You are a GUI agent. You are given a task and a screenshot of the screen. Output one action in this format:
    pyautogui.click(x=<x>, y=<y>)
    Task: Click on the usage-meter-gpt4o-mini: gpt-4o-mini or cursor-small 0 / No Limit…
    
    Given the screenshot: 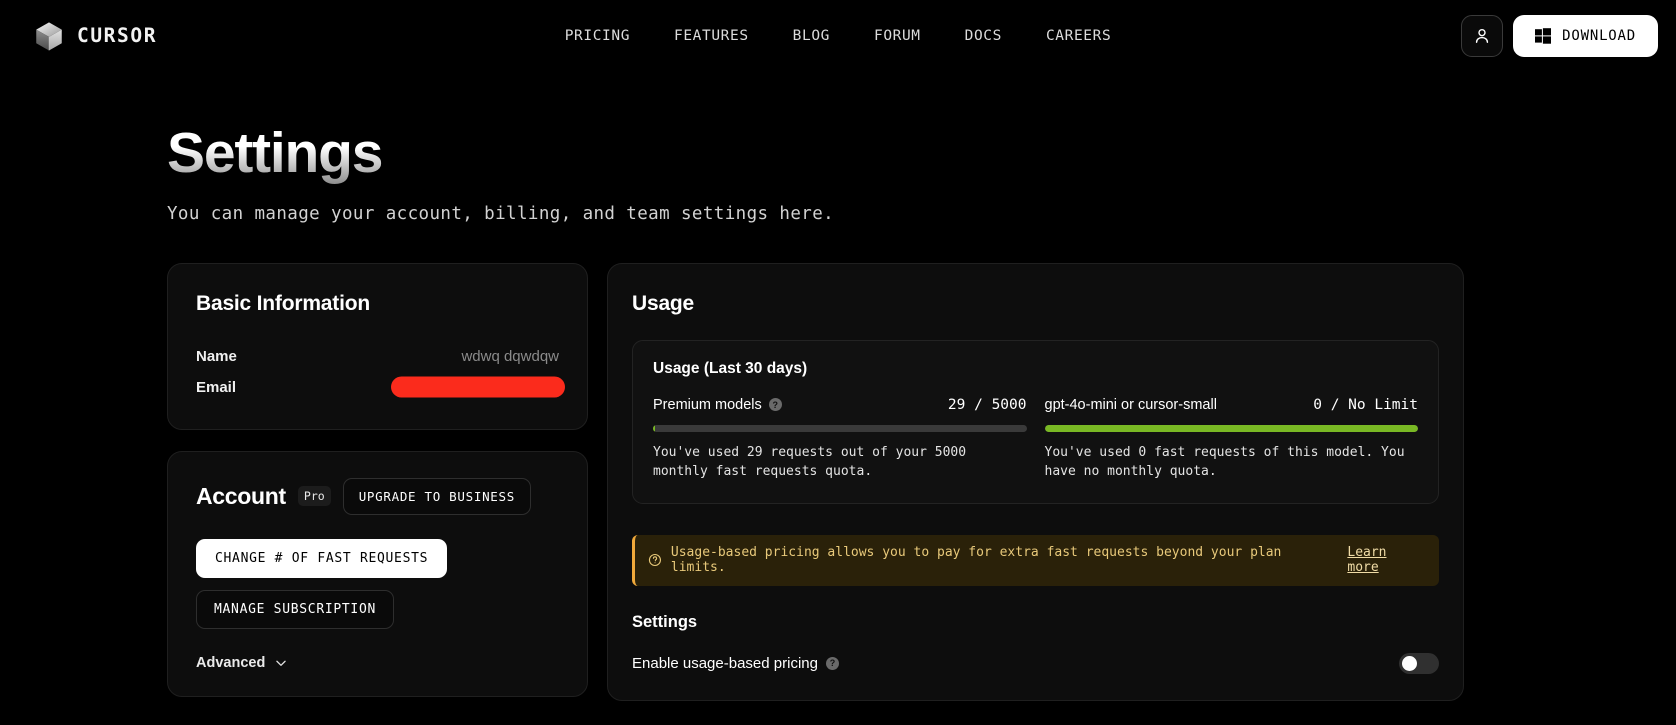 What is the action you would take?
    pyautogui.click(x=1231, y=439)
    